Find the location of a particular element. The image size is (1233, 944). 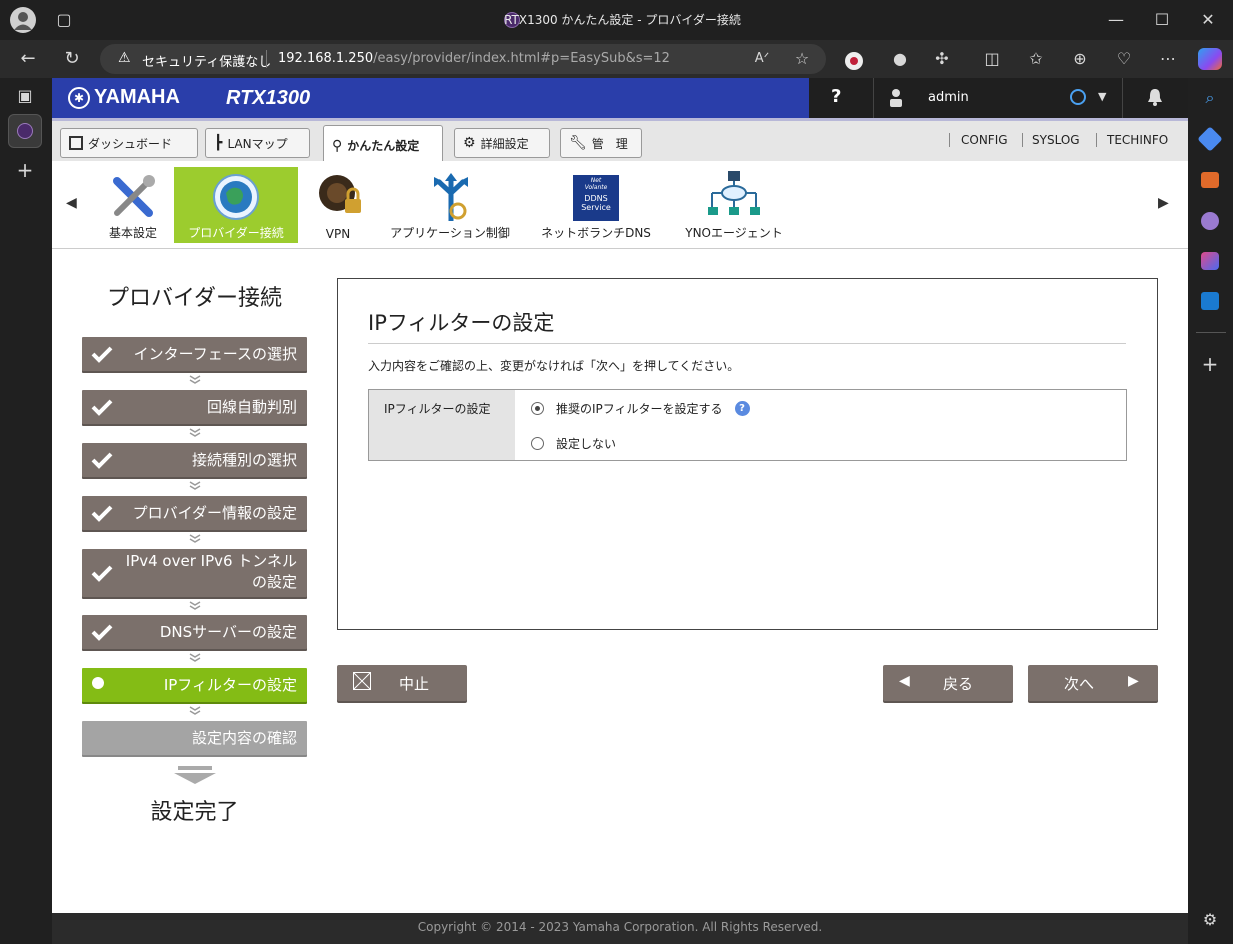

radio-none-label: 設定しない is located at coordinates (586, 443).